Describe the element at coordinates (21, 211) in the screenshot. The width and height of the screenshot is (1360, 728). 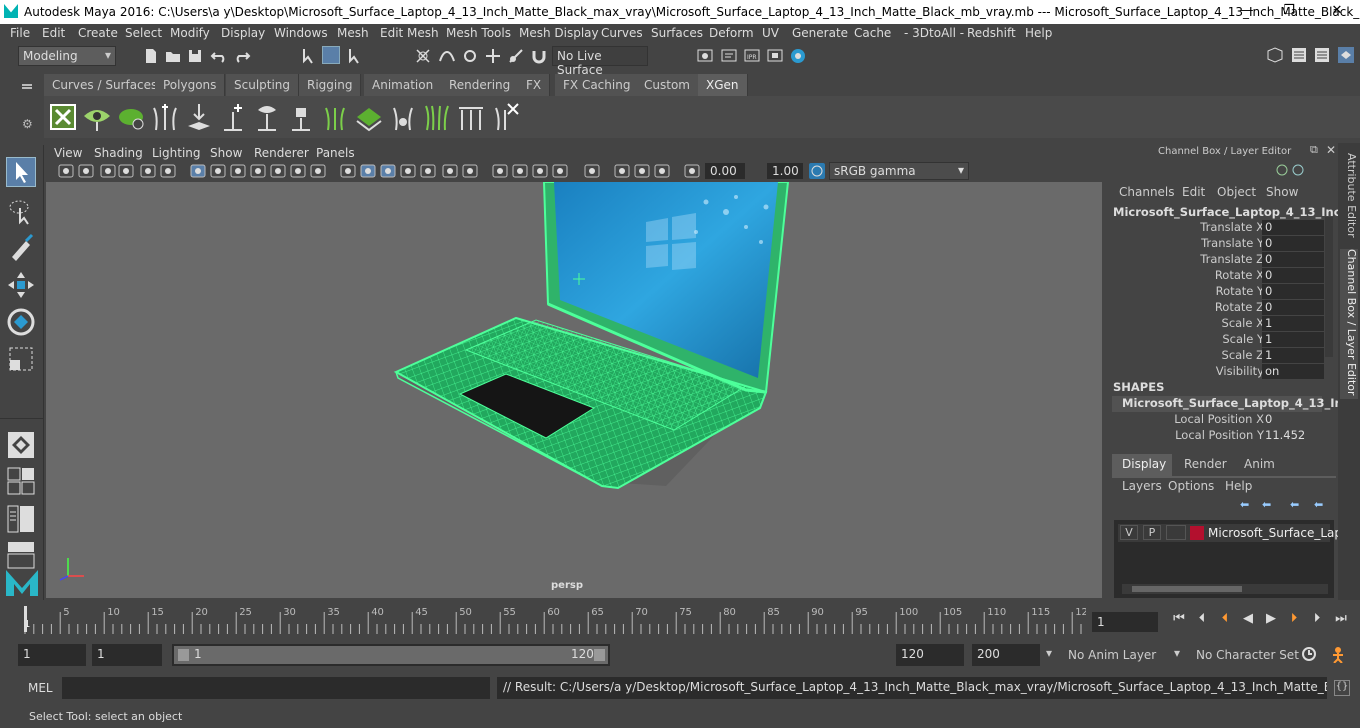
I see `lasso-tool-icon` at that location.